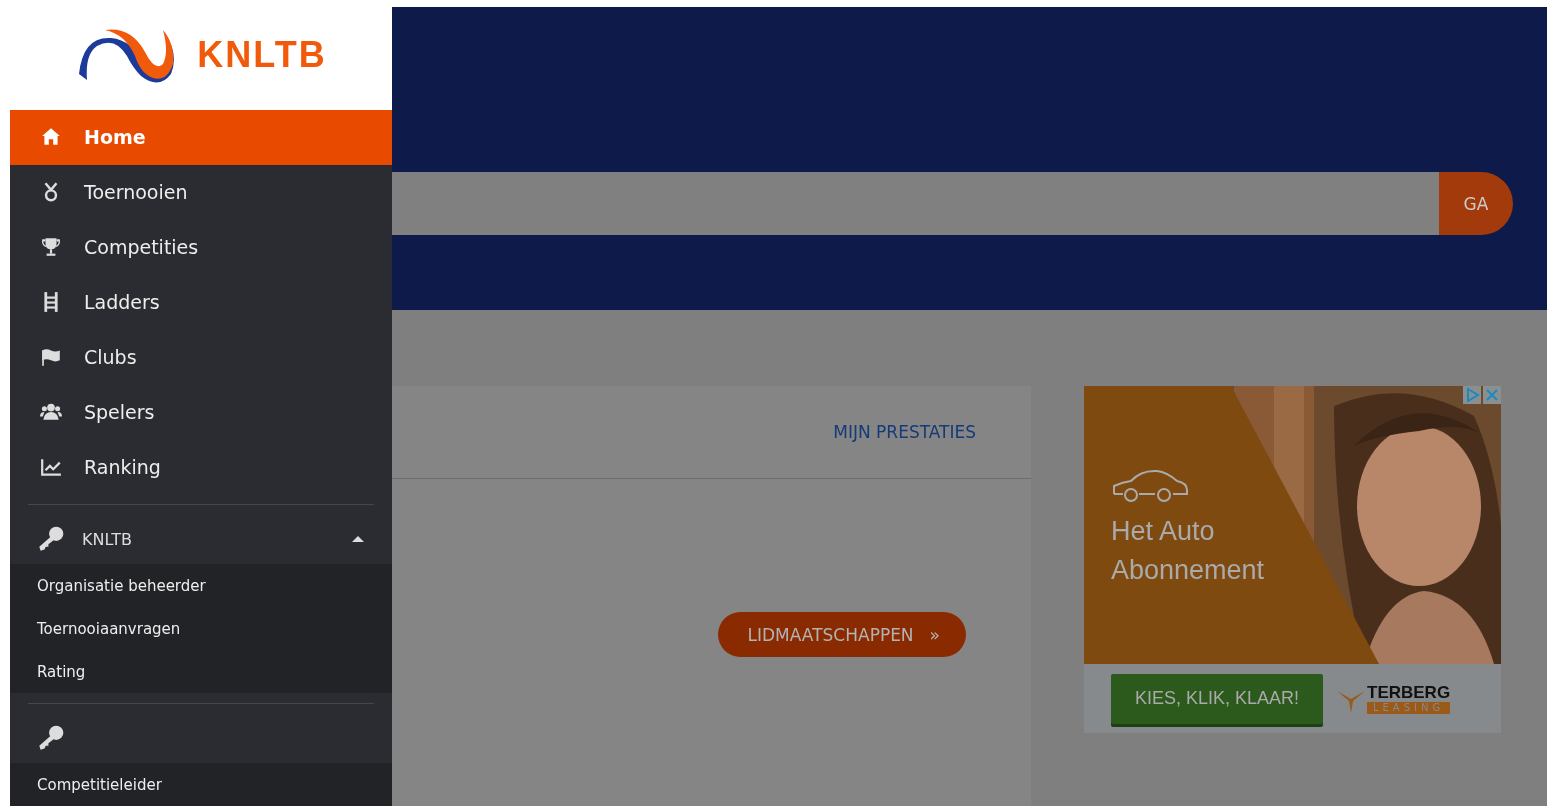 Image resolution: width=1547 pixels, height=806 pixels. I want to click on section-title: KNLTB, so click(209, 539).